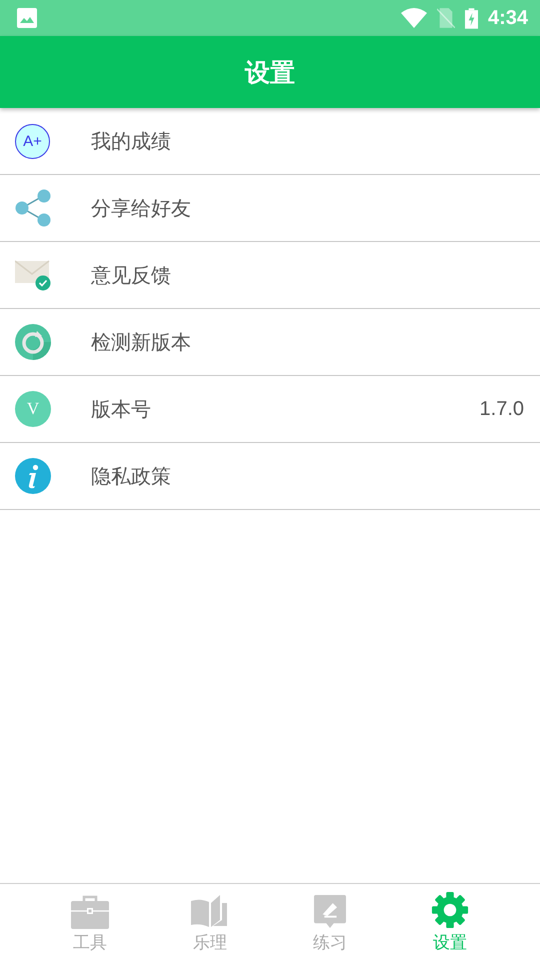  Describe the element at coordinates (270, 409) in the screenshot. I see `settings-item: V 版本号 1.7.0` at that location.